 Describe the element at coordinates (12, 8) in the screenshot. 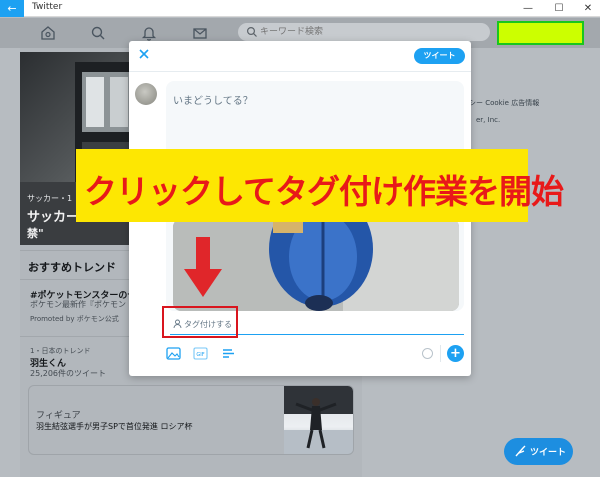

I see `back-arrow-icon: ←` at that location.